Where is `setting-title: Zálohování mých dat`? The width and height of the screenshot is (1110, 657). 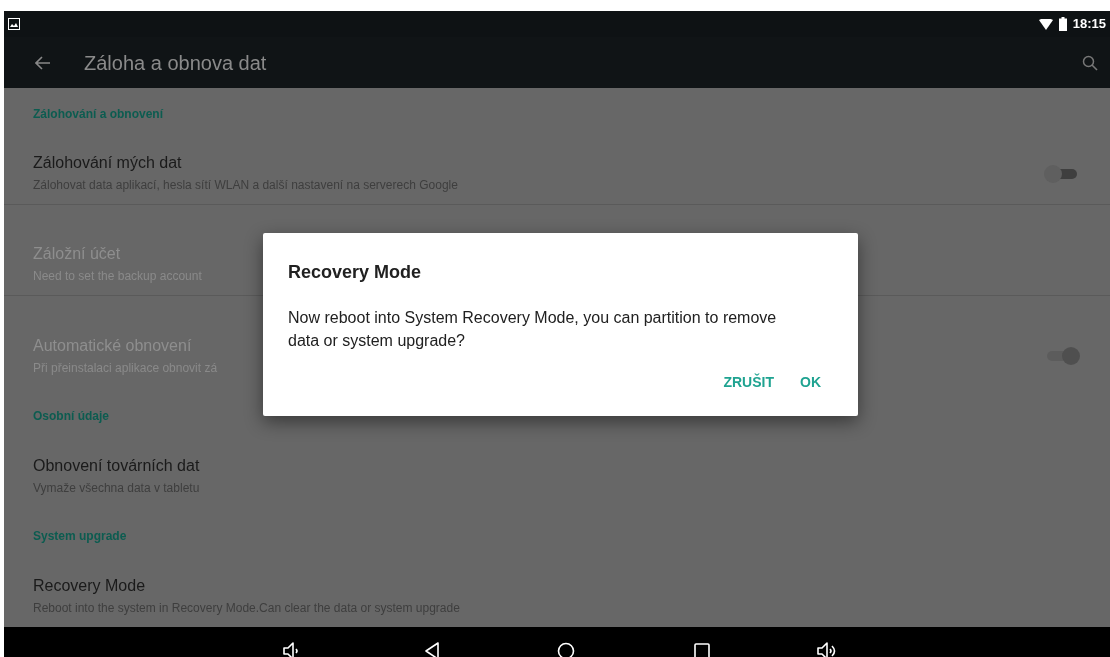
setting-title: Zálohování mých dat is located at coordinates (107, 163).